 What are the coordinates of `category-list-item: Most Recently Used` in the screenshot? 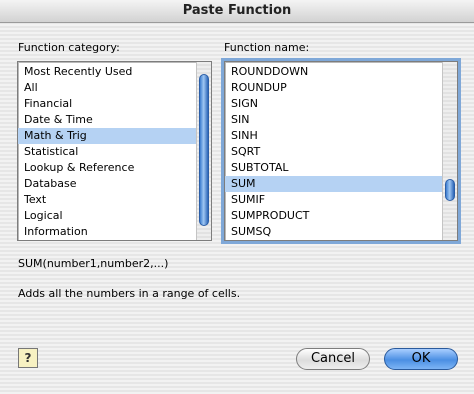 It's located at (107, 72).